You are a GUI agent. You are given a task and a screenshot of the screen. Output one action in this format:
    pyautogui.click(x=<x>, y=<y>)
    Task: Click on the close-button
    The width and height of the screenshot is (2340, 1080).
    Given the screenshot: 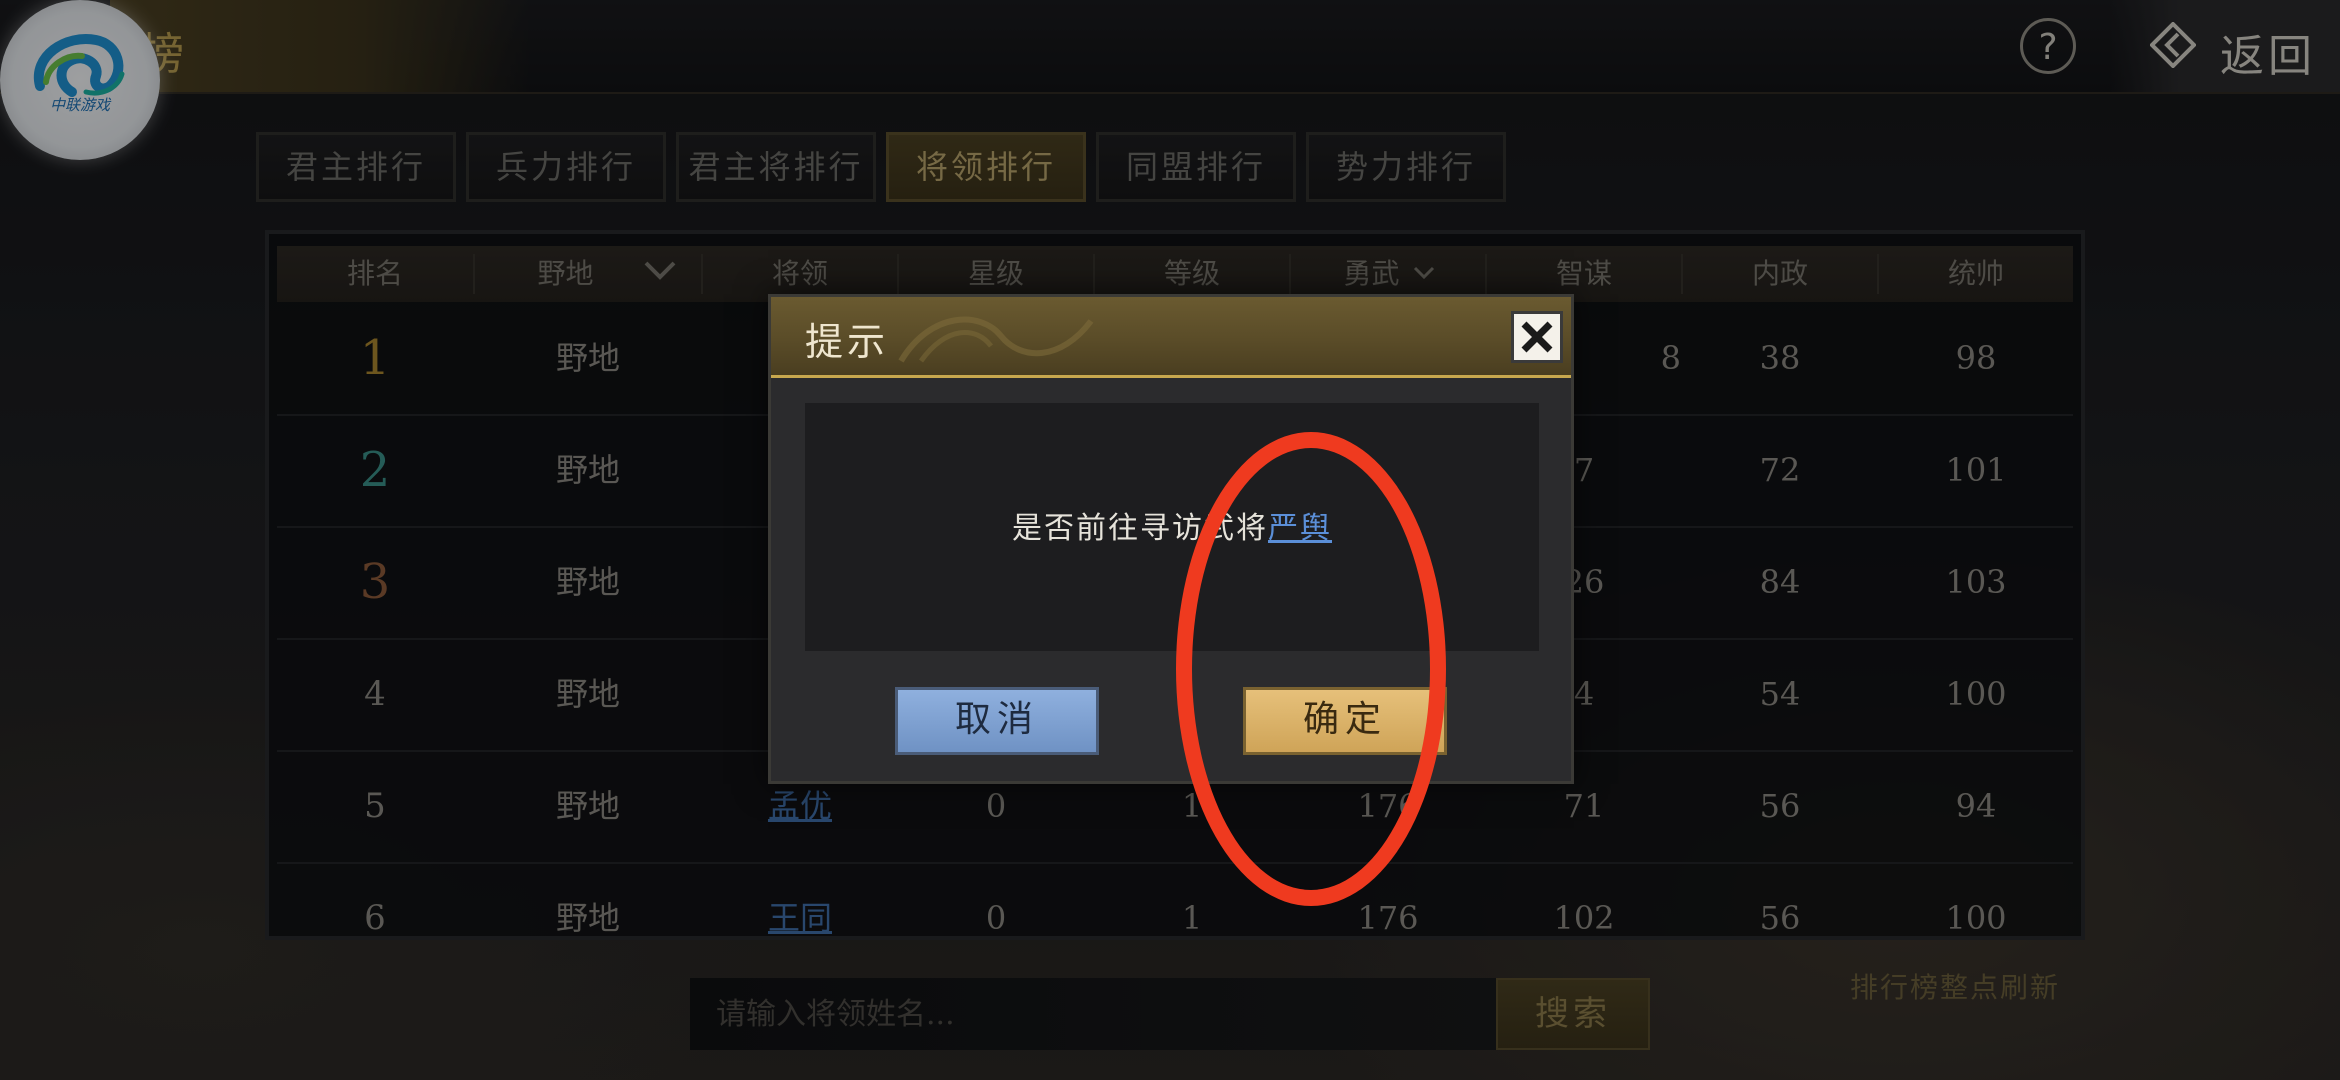 What is the action you would take?
    pyautogui.click(x=1537, y=337)
    